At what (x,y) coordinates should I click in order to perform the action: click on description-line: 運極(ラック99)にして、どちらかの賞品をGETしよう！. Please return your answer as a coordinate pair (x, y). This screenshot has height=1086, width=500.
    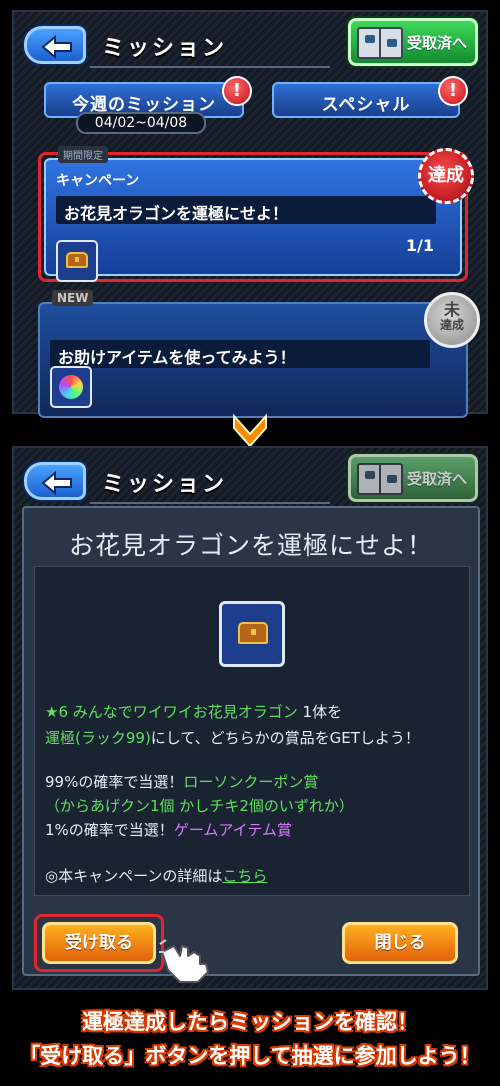
    Looking at the image, I should click on (232, 738).